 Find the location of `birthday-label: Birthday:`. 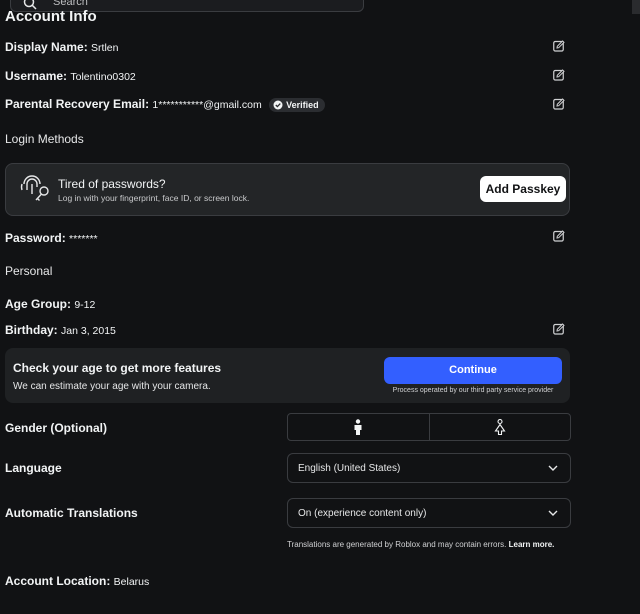

birthday-label: Birthday: is located at coordinates (31, 330).